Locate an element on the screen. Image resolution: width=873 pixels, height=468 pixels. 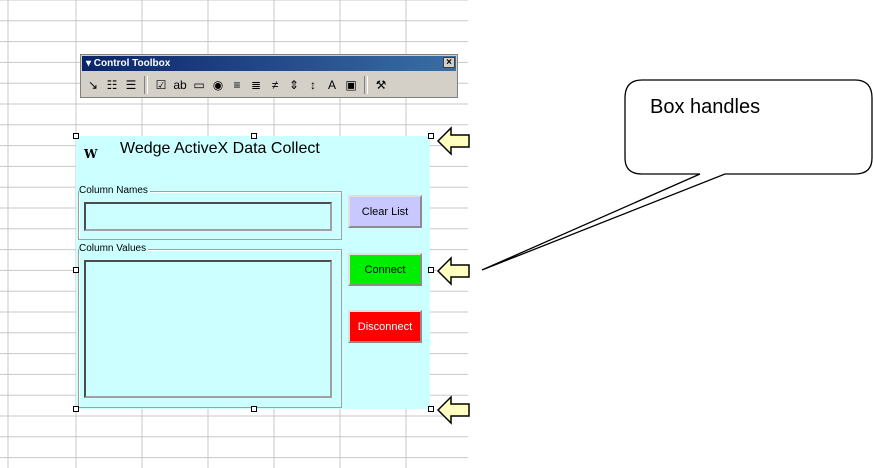
checkbox-icon: ☑ is located at coordinates (161, 85).